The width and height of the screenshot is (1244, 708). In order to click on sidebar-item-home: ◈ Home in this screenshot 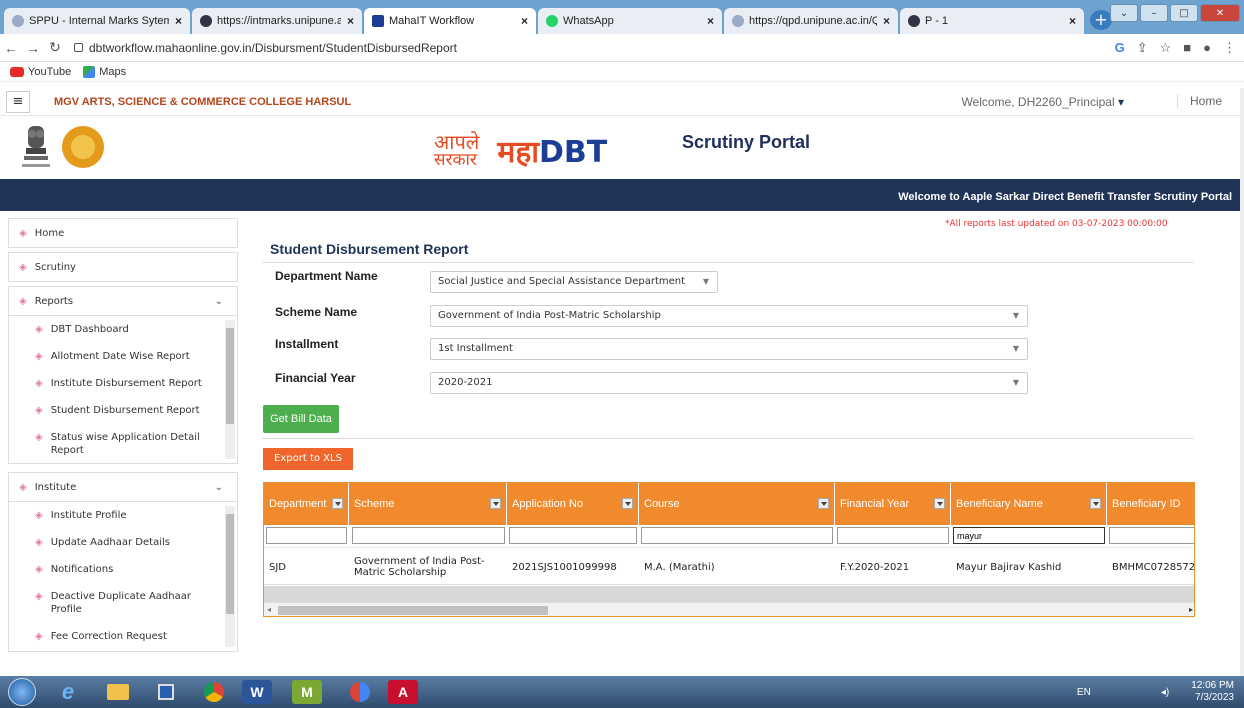, I will do `click(123, 233)`.